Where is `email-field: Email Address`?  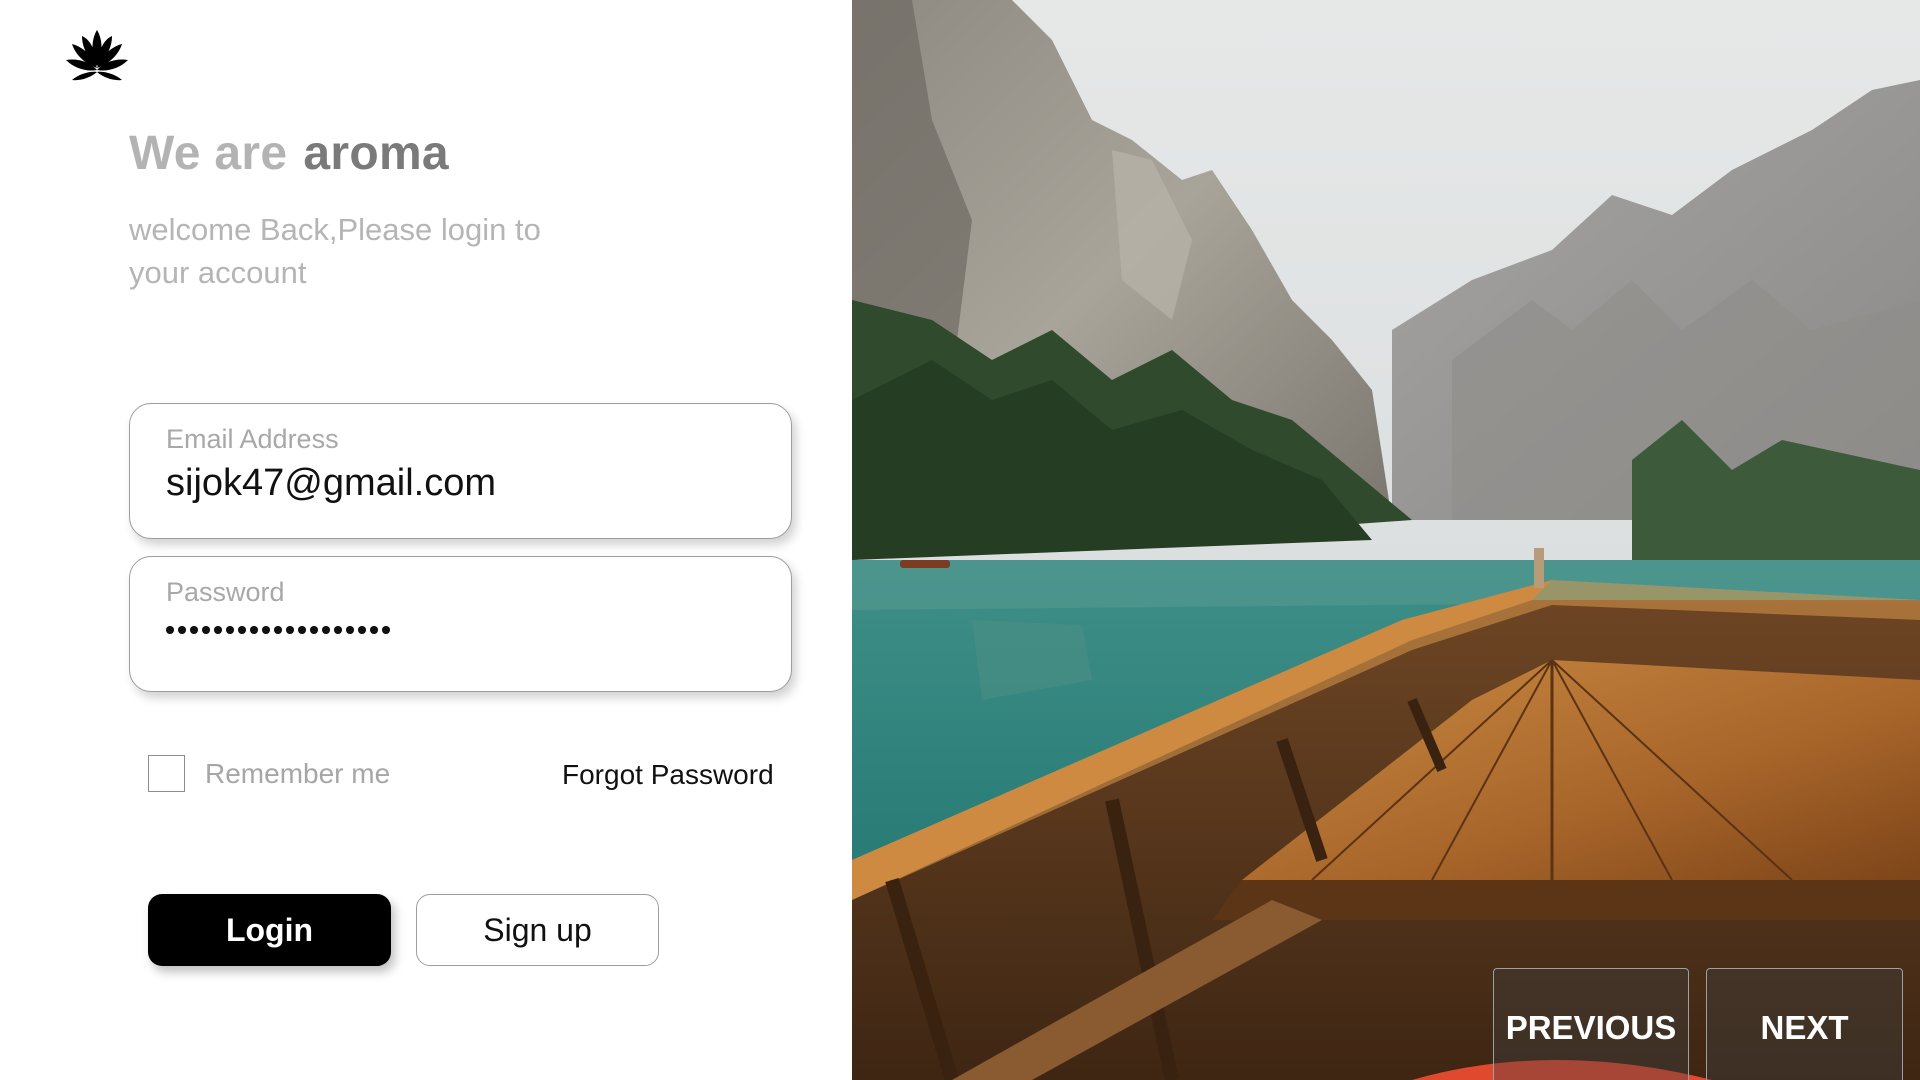
email-field: Email Address is located at coordinates (460, 471).